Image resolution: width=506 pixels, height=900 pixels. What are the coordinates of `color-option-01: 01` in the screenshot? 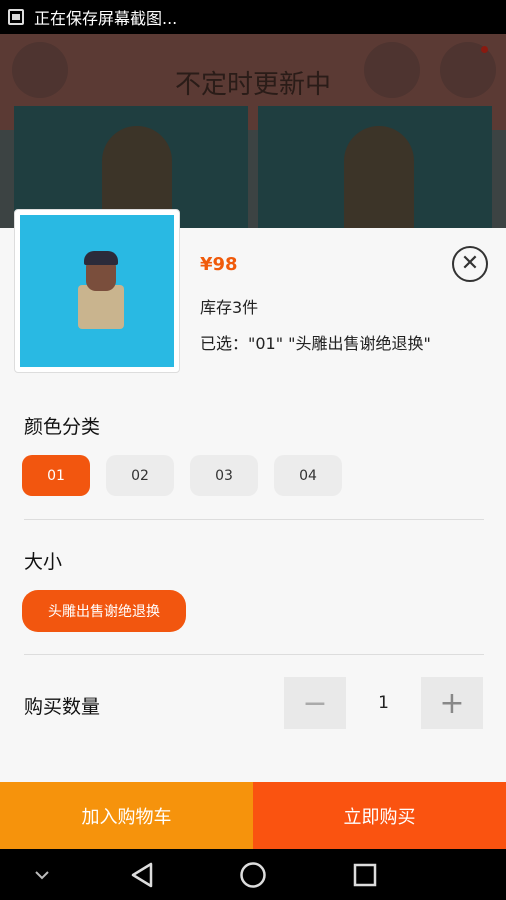 It's located at (56, 475).